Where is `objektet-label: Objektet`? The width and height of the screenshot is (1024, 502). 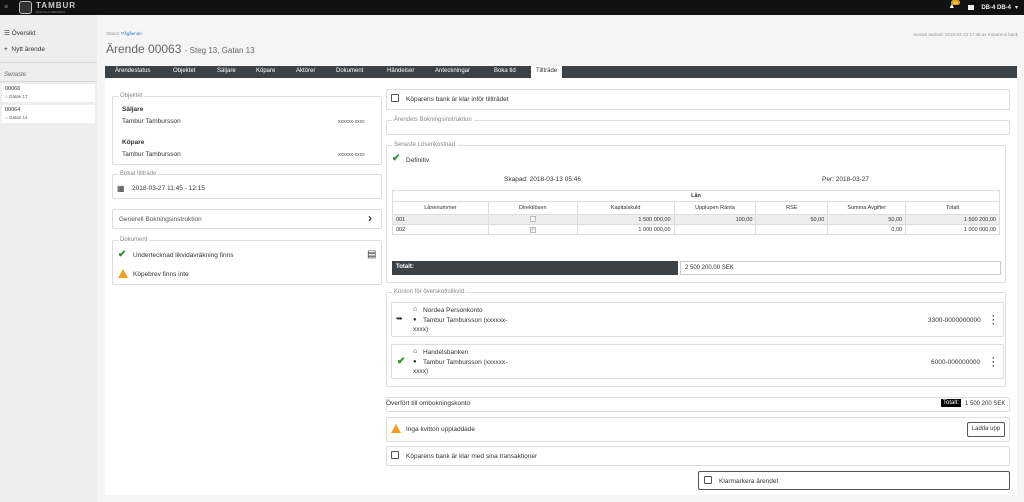
objektet-label: Objektet is located at coordinates (131, 96).